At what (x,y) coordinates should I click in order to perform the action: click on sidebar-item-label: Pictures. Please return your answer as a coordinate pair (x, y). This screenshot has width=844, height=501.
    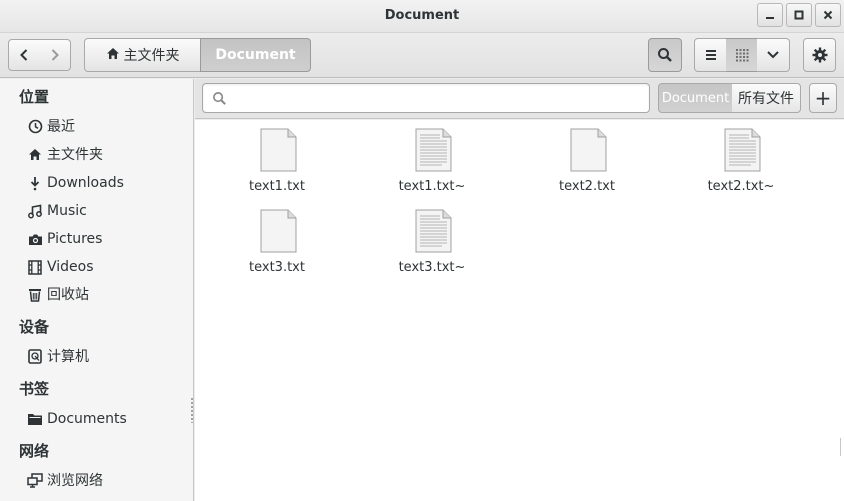
    Looking at the image, I should click on (75, 239).